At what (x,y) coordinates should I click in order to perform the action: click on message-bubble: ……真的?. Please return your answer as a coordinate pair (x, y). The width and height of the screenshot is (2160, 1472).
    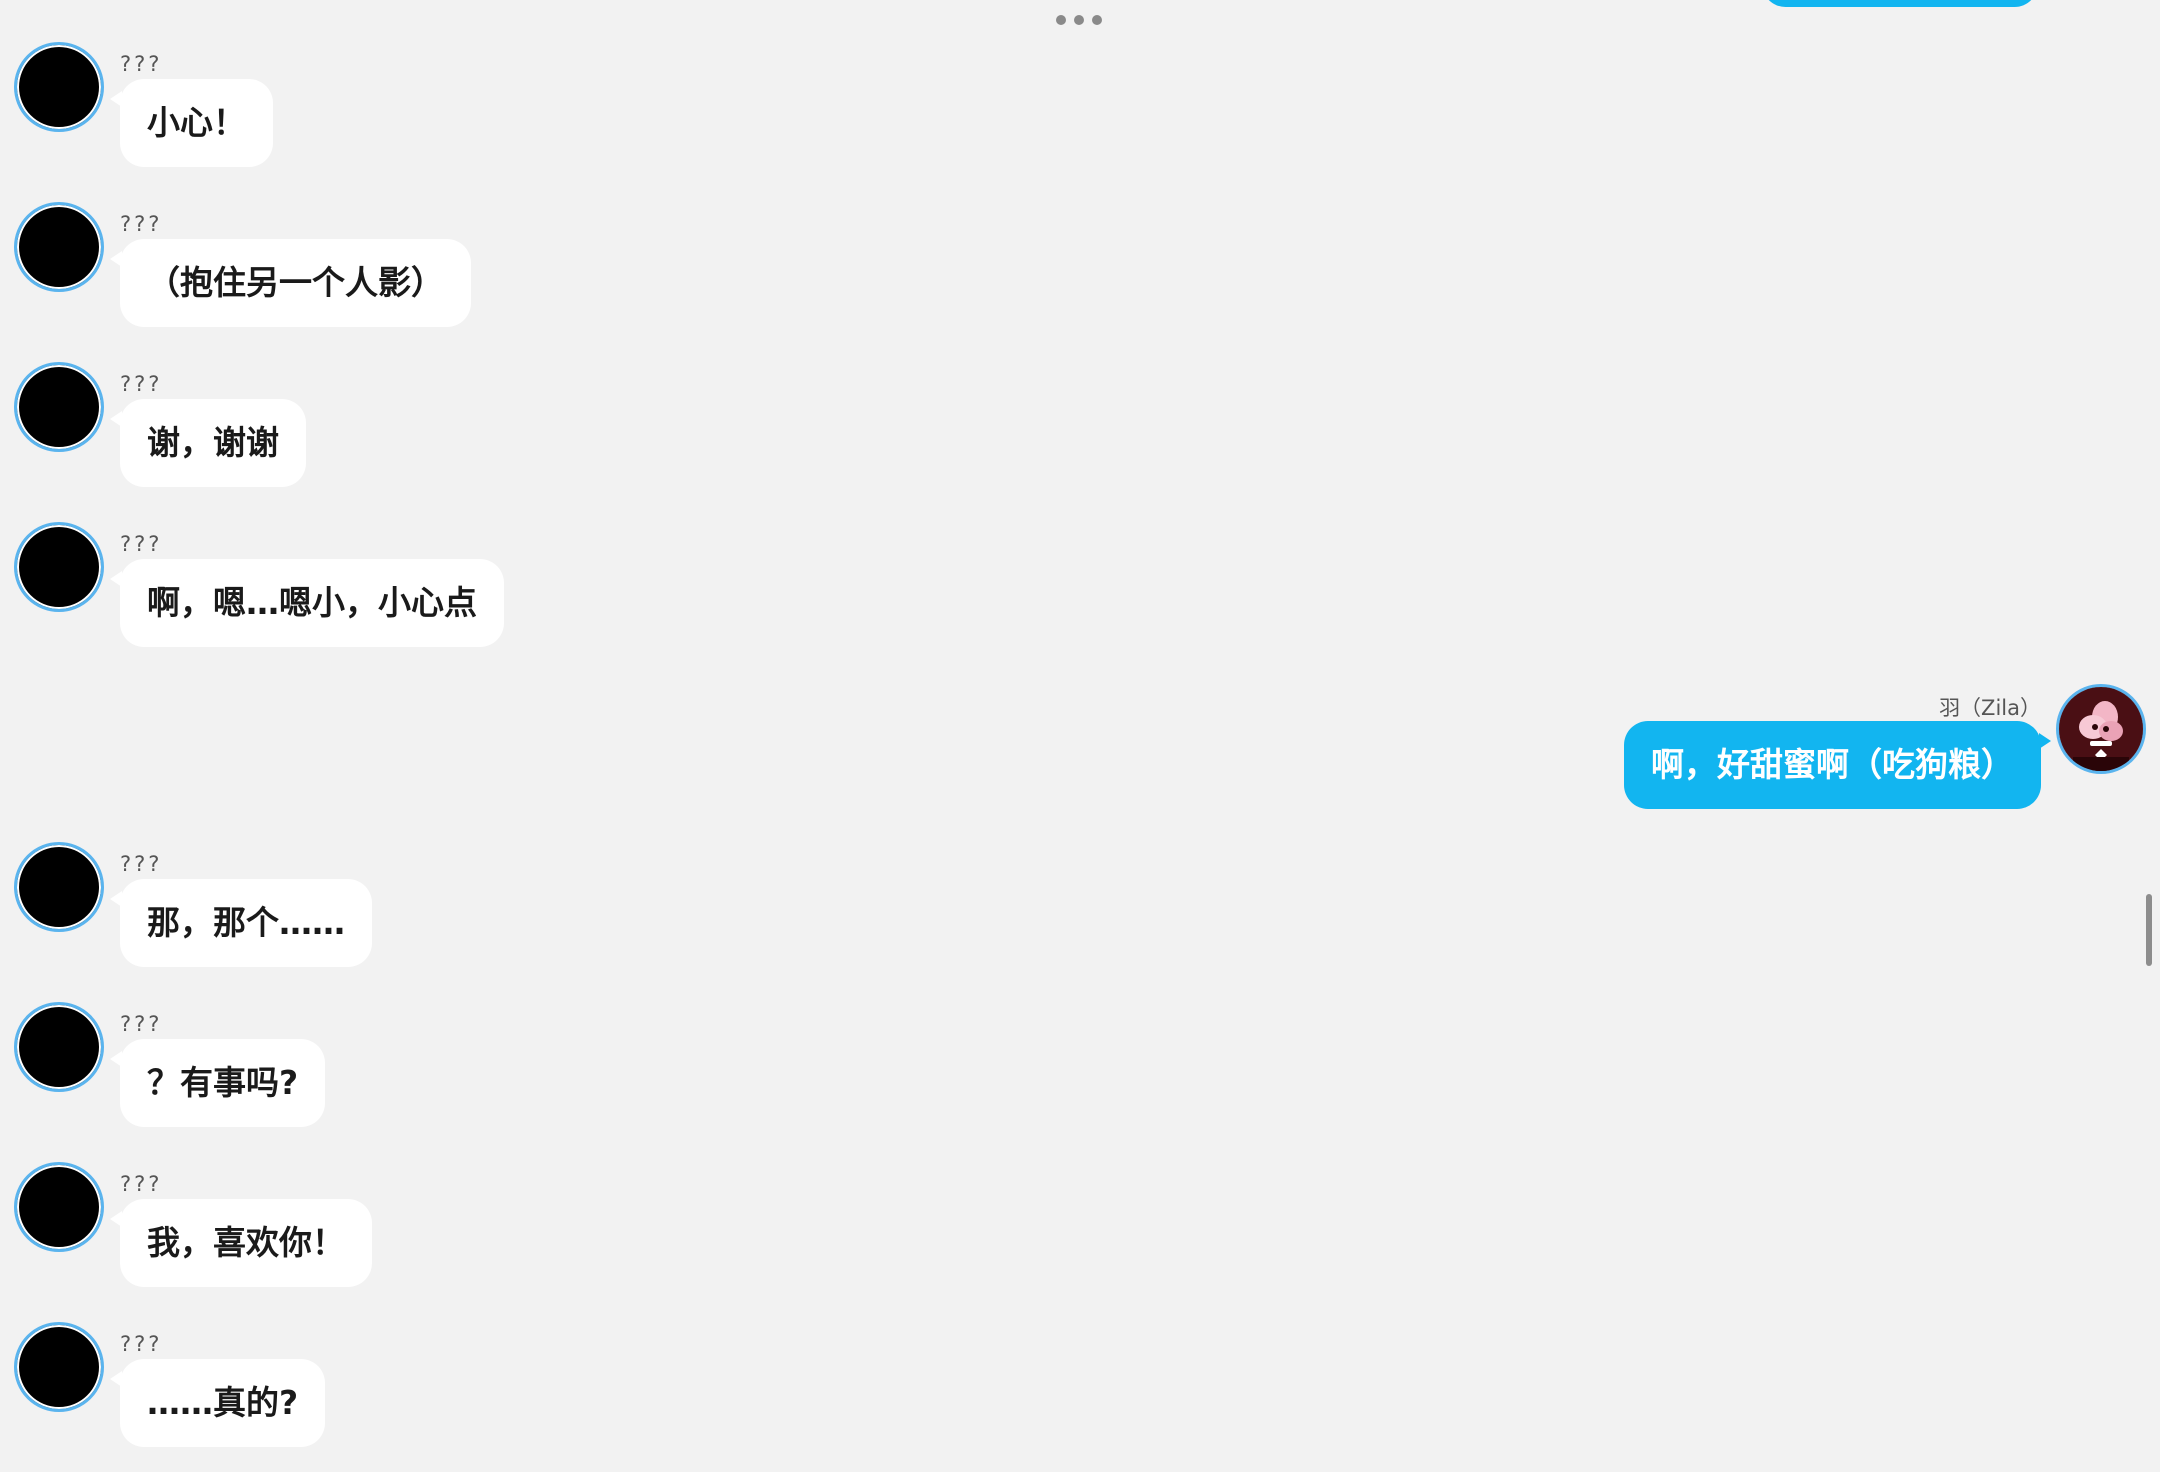
    Looking at the image, I should click on (217, 1403).